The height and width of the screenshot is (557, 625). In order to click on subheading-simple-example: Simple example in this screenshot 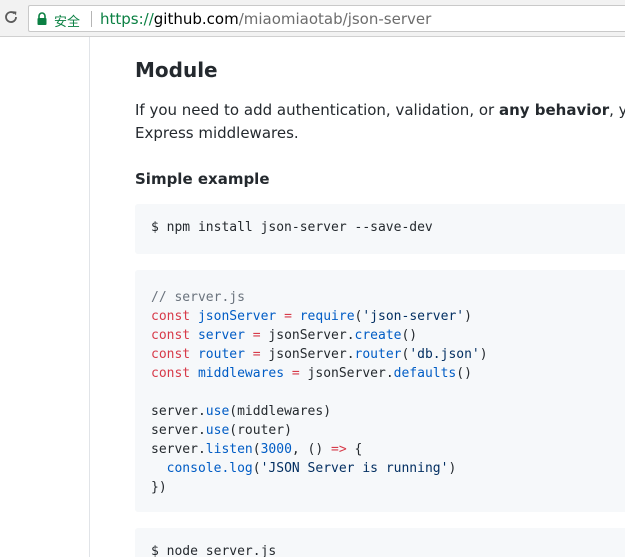, I will do `click(202, 179)`.